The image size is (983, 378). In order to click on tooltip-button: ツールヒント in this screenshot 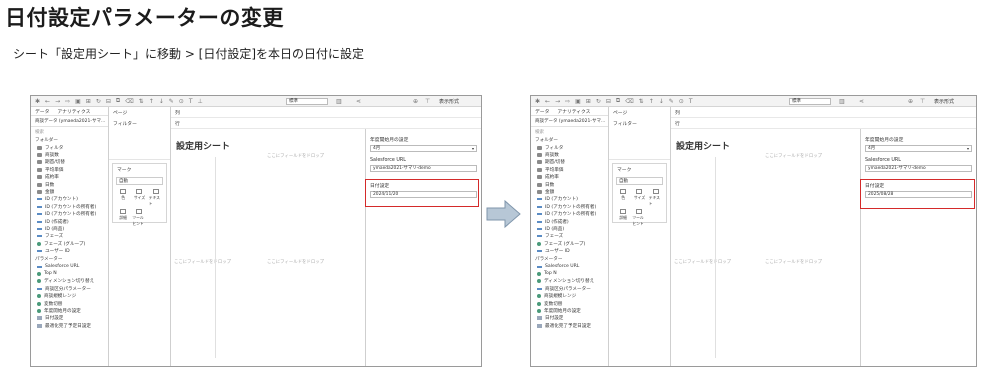, I will do `click(139, 218)`.